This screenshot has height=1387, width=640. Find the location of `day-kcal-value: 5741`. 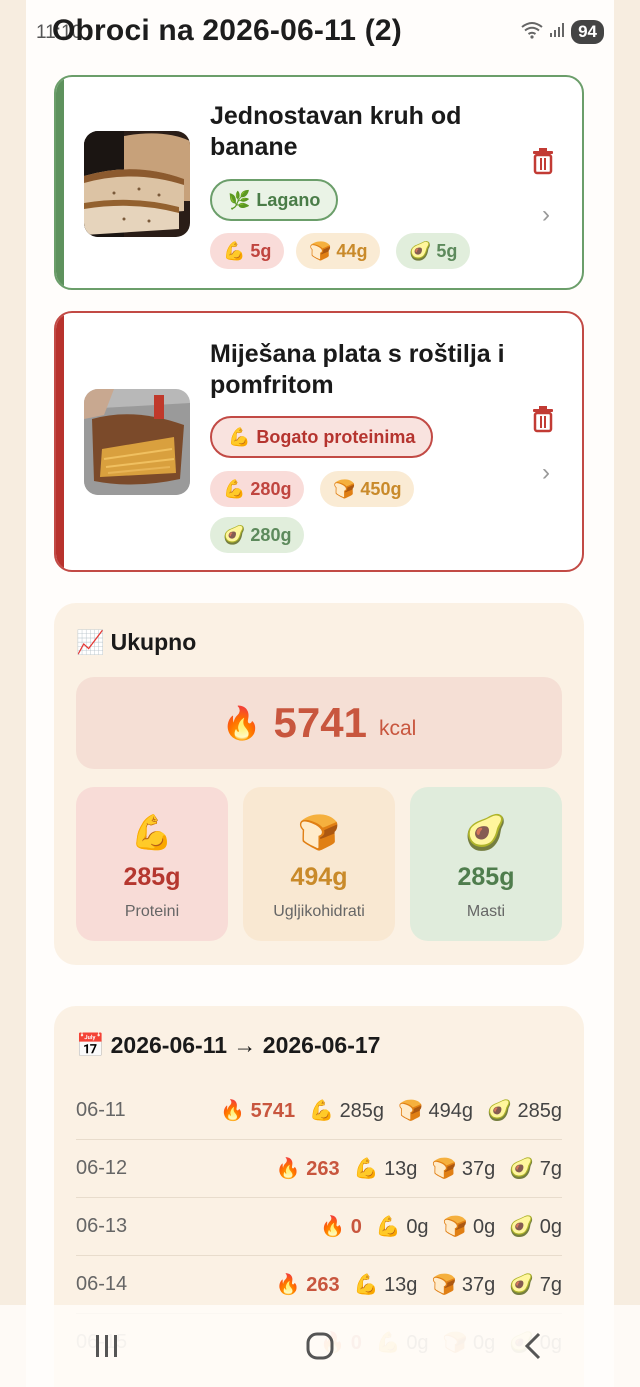

day-kcal-value: 5741 is located at coordinates (273, 1110).